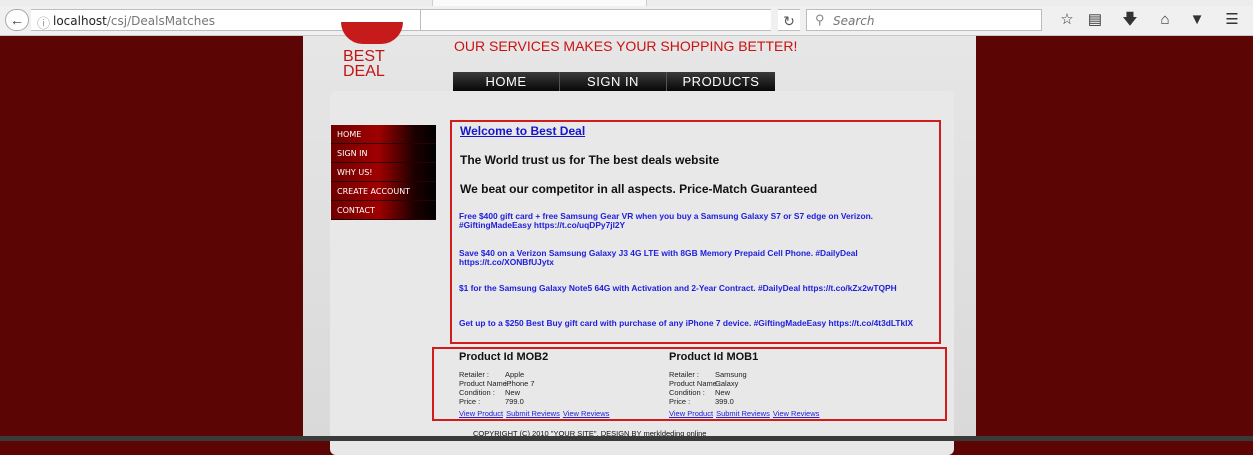 This screenshot has width=1253, height=455. I want to click on product-id: Product Id MOB1, so click(714, 357).